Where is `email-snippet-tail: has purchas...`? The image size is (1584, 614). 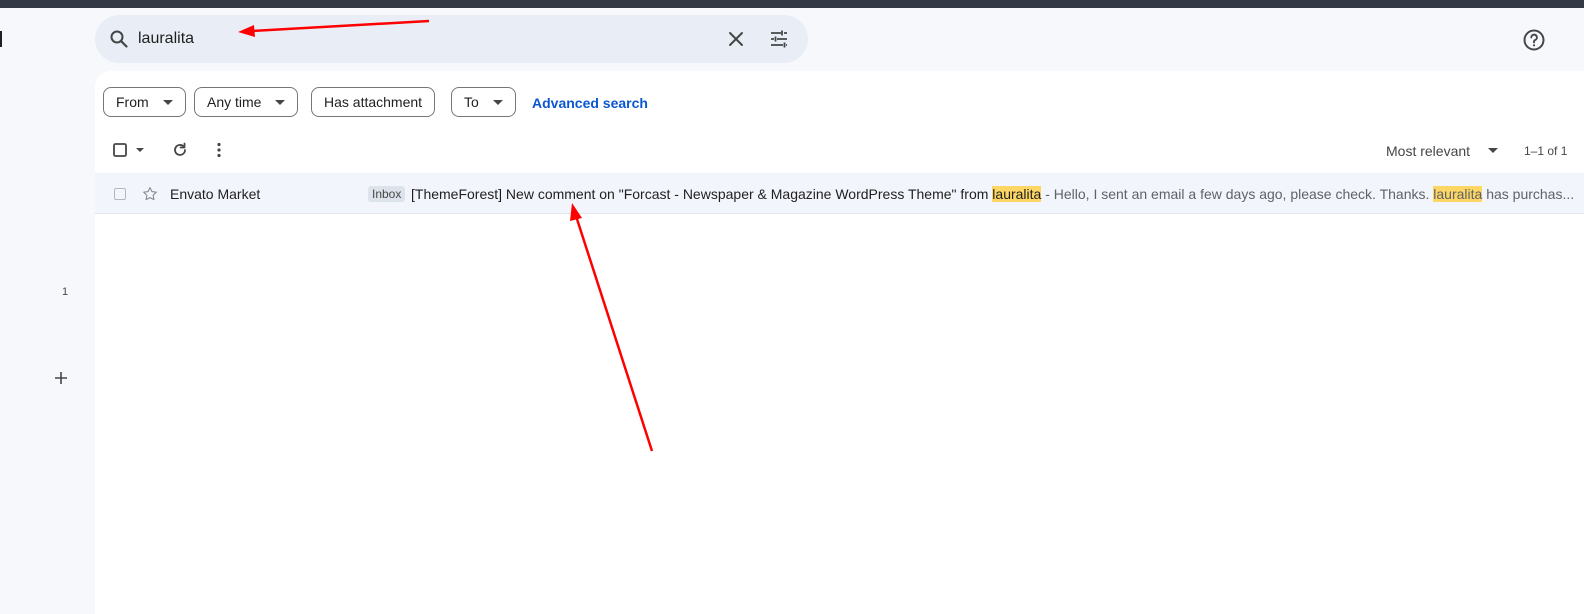 email-snippet-tail: has purchas... is located at coordinates (1528, 194).